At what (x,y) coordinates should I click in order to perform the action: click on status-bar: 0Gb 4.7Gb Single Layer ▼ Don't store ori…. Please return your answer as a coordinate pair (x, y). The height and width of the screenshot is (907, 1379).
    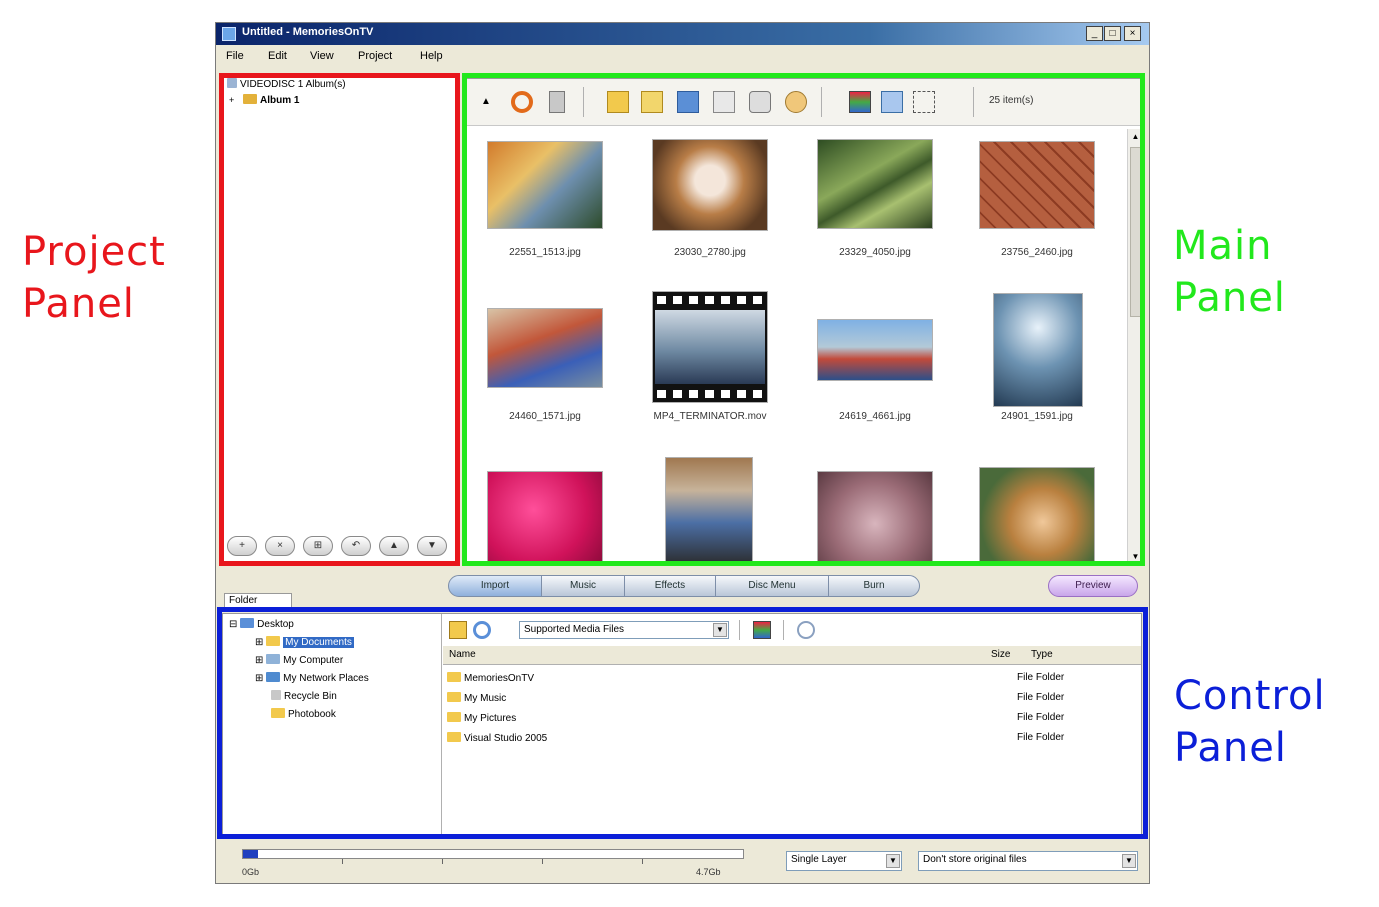
    Looking at the image, I should click on (682, 862).